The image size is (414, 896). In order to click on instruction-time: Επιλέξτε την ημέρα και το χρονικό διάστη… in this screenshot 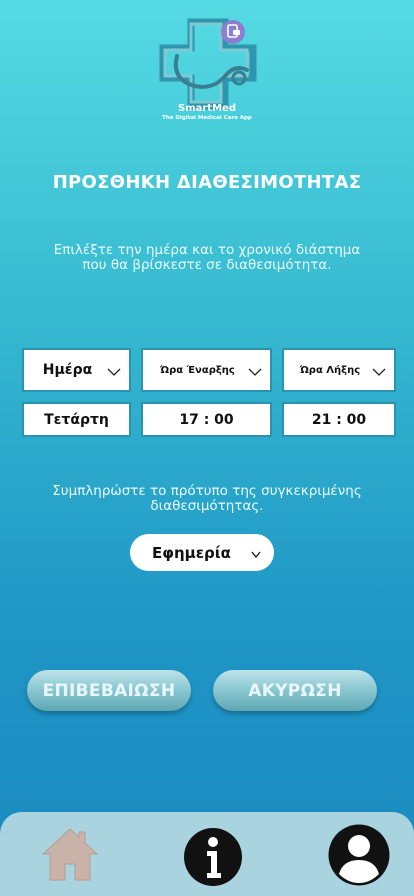, I will do `click(207, 257)`.